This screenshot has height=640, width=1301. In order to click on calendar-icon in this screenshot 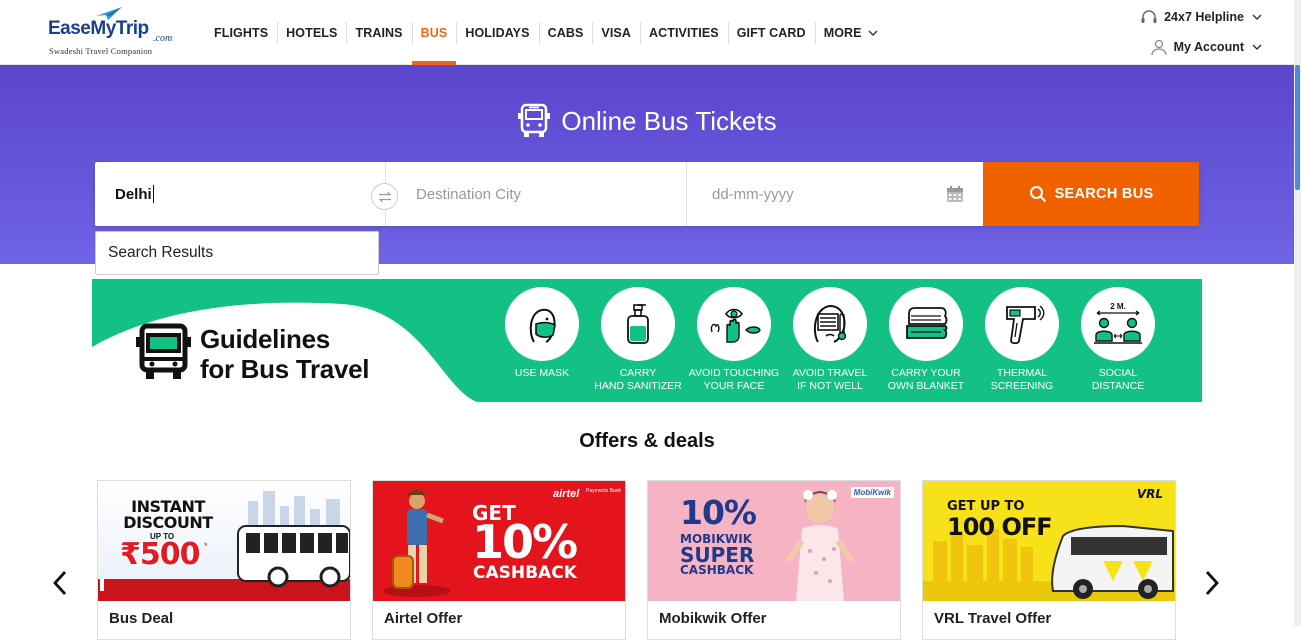, I will do `click(955, 194)`.